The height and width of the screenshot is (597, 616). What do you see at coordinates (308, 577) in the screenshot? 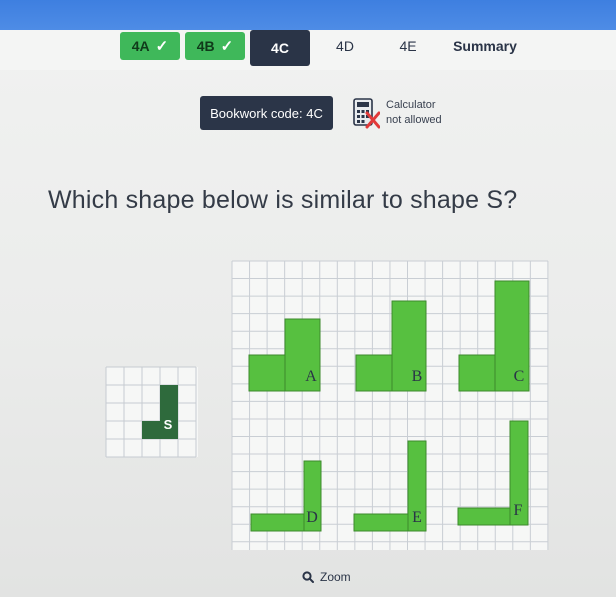
I see `magnifier-icon` at bounding box center [308, 577].